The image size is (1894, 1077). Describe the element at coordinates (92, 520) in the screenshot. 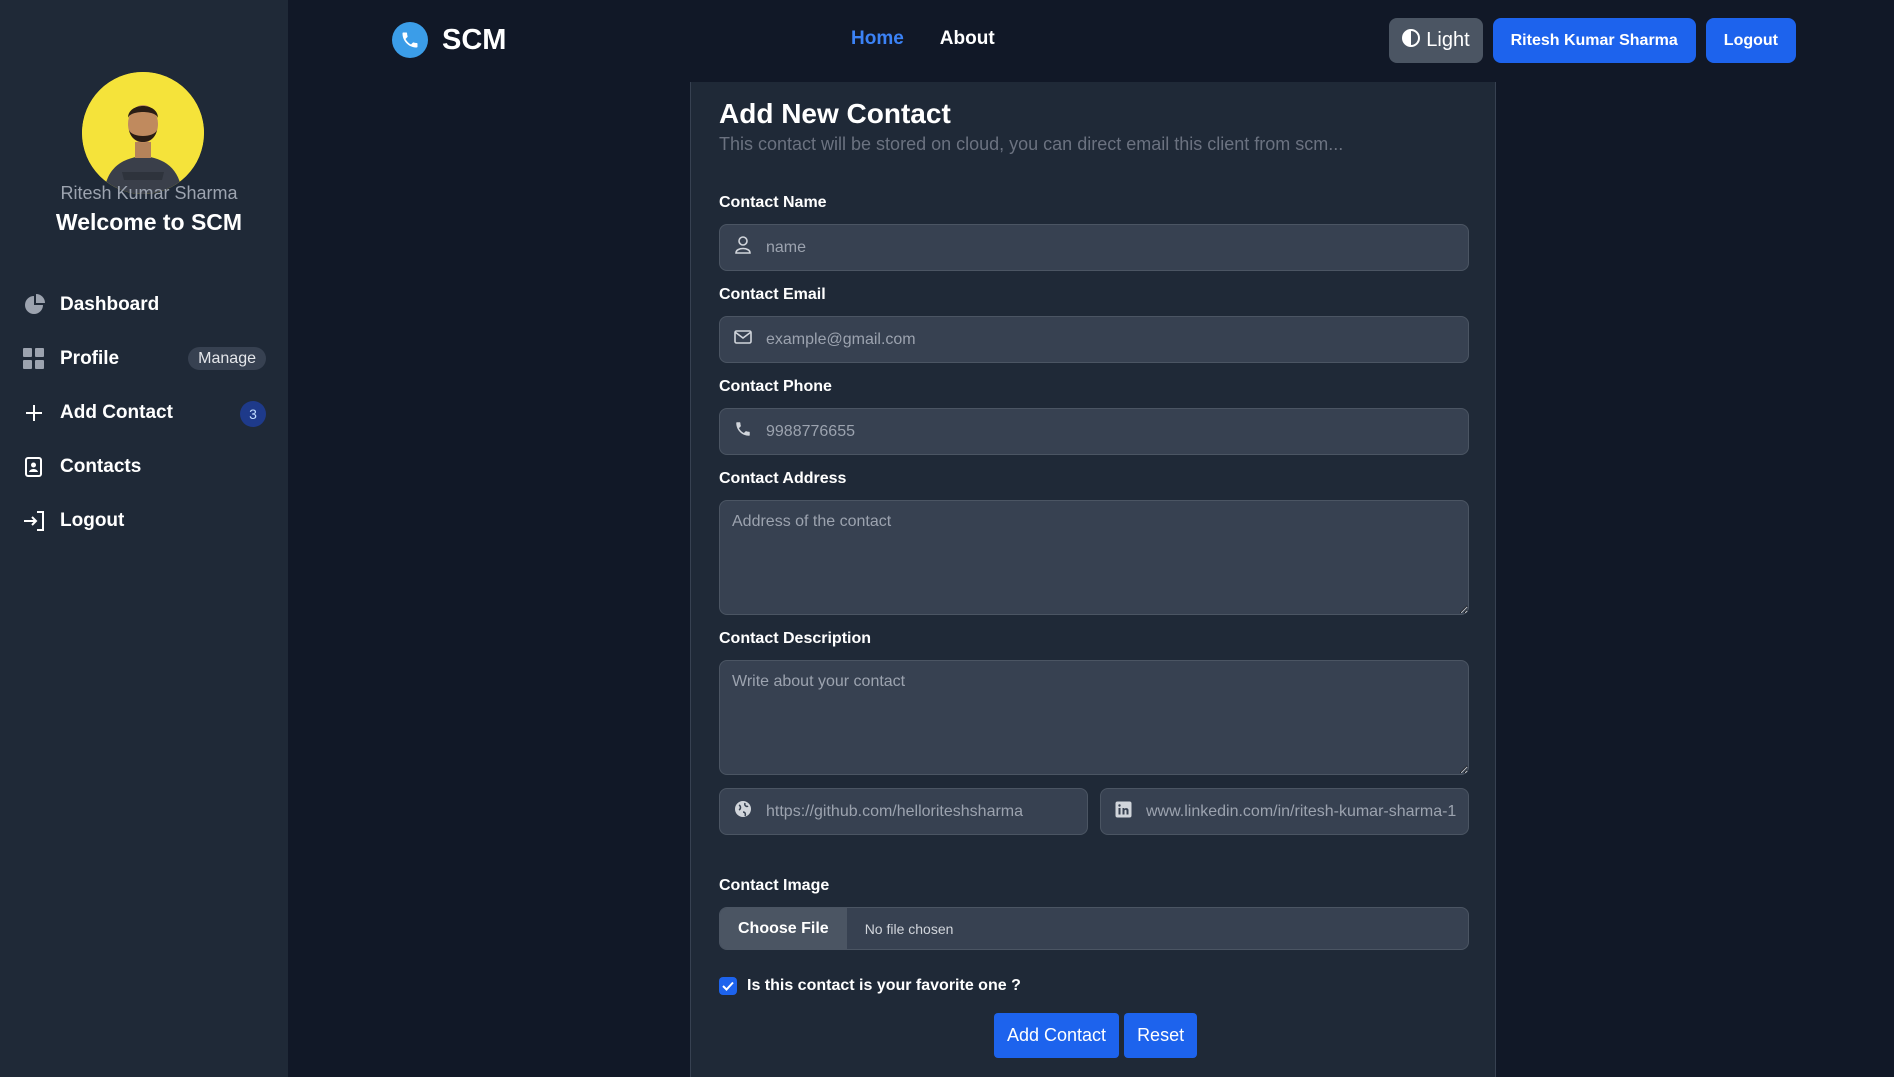

I see `sidebar-item-label: Logout` at that location.